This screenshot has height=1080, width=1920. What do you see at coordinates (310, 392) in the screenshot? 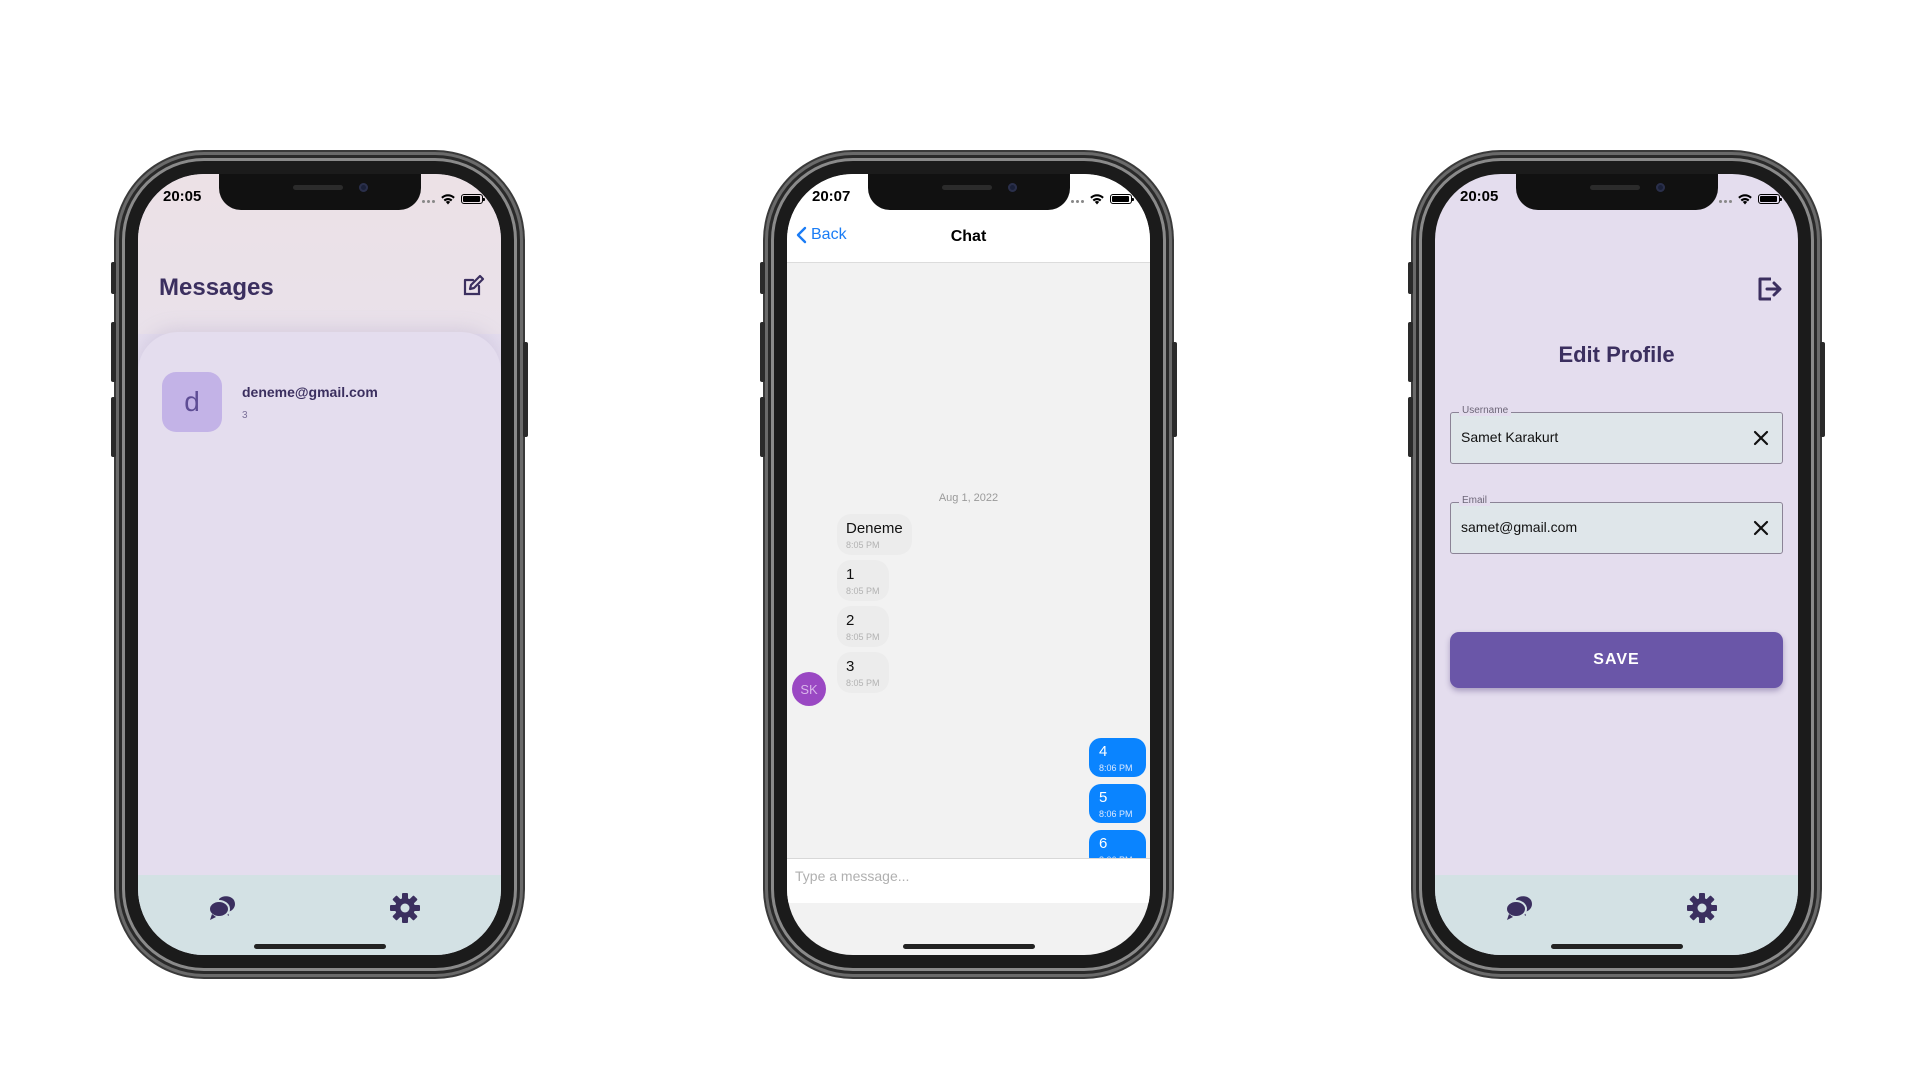
I see `conversation-email: deneme@gmail.com` at bounding box center [310, 392].